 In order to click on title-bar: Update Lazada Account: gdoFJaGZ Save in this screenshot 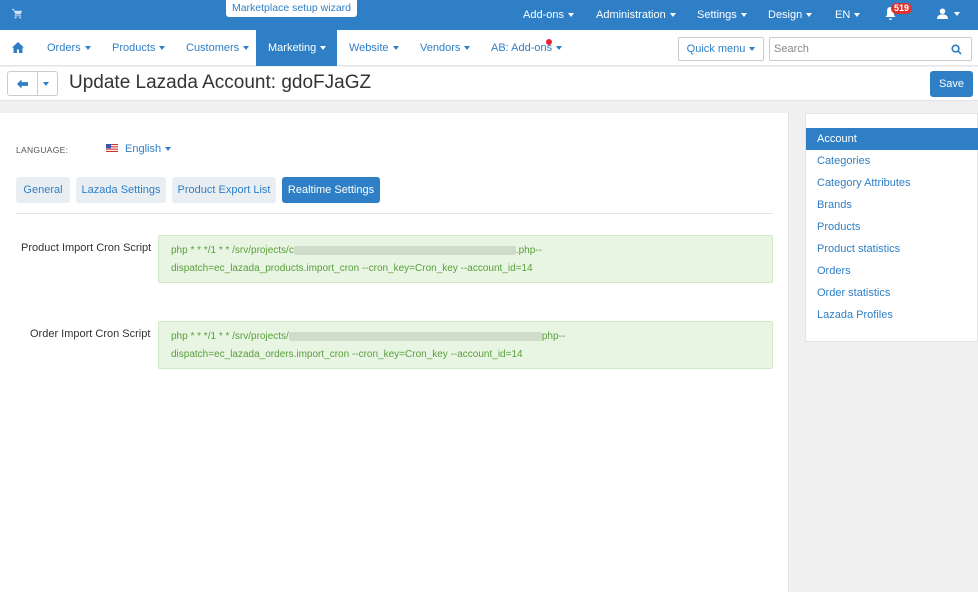, I will do `click(489, 84)`.